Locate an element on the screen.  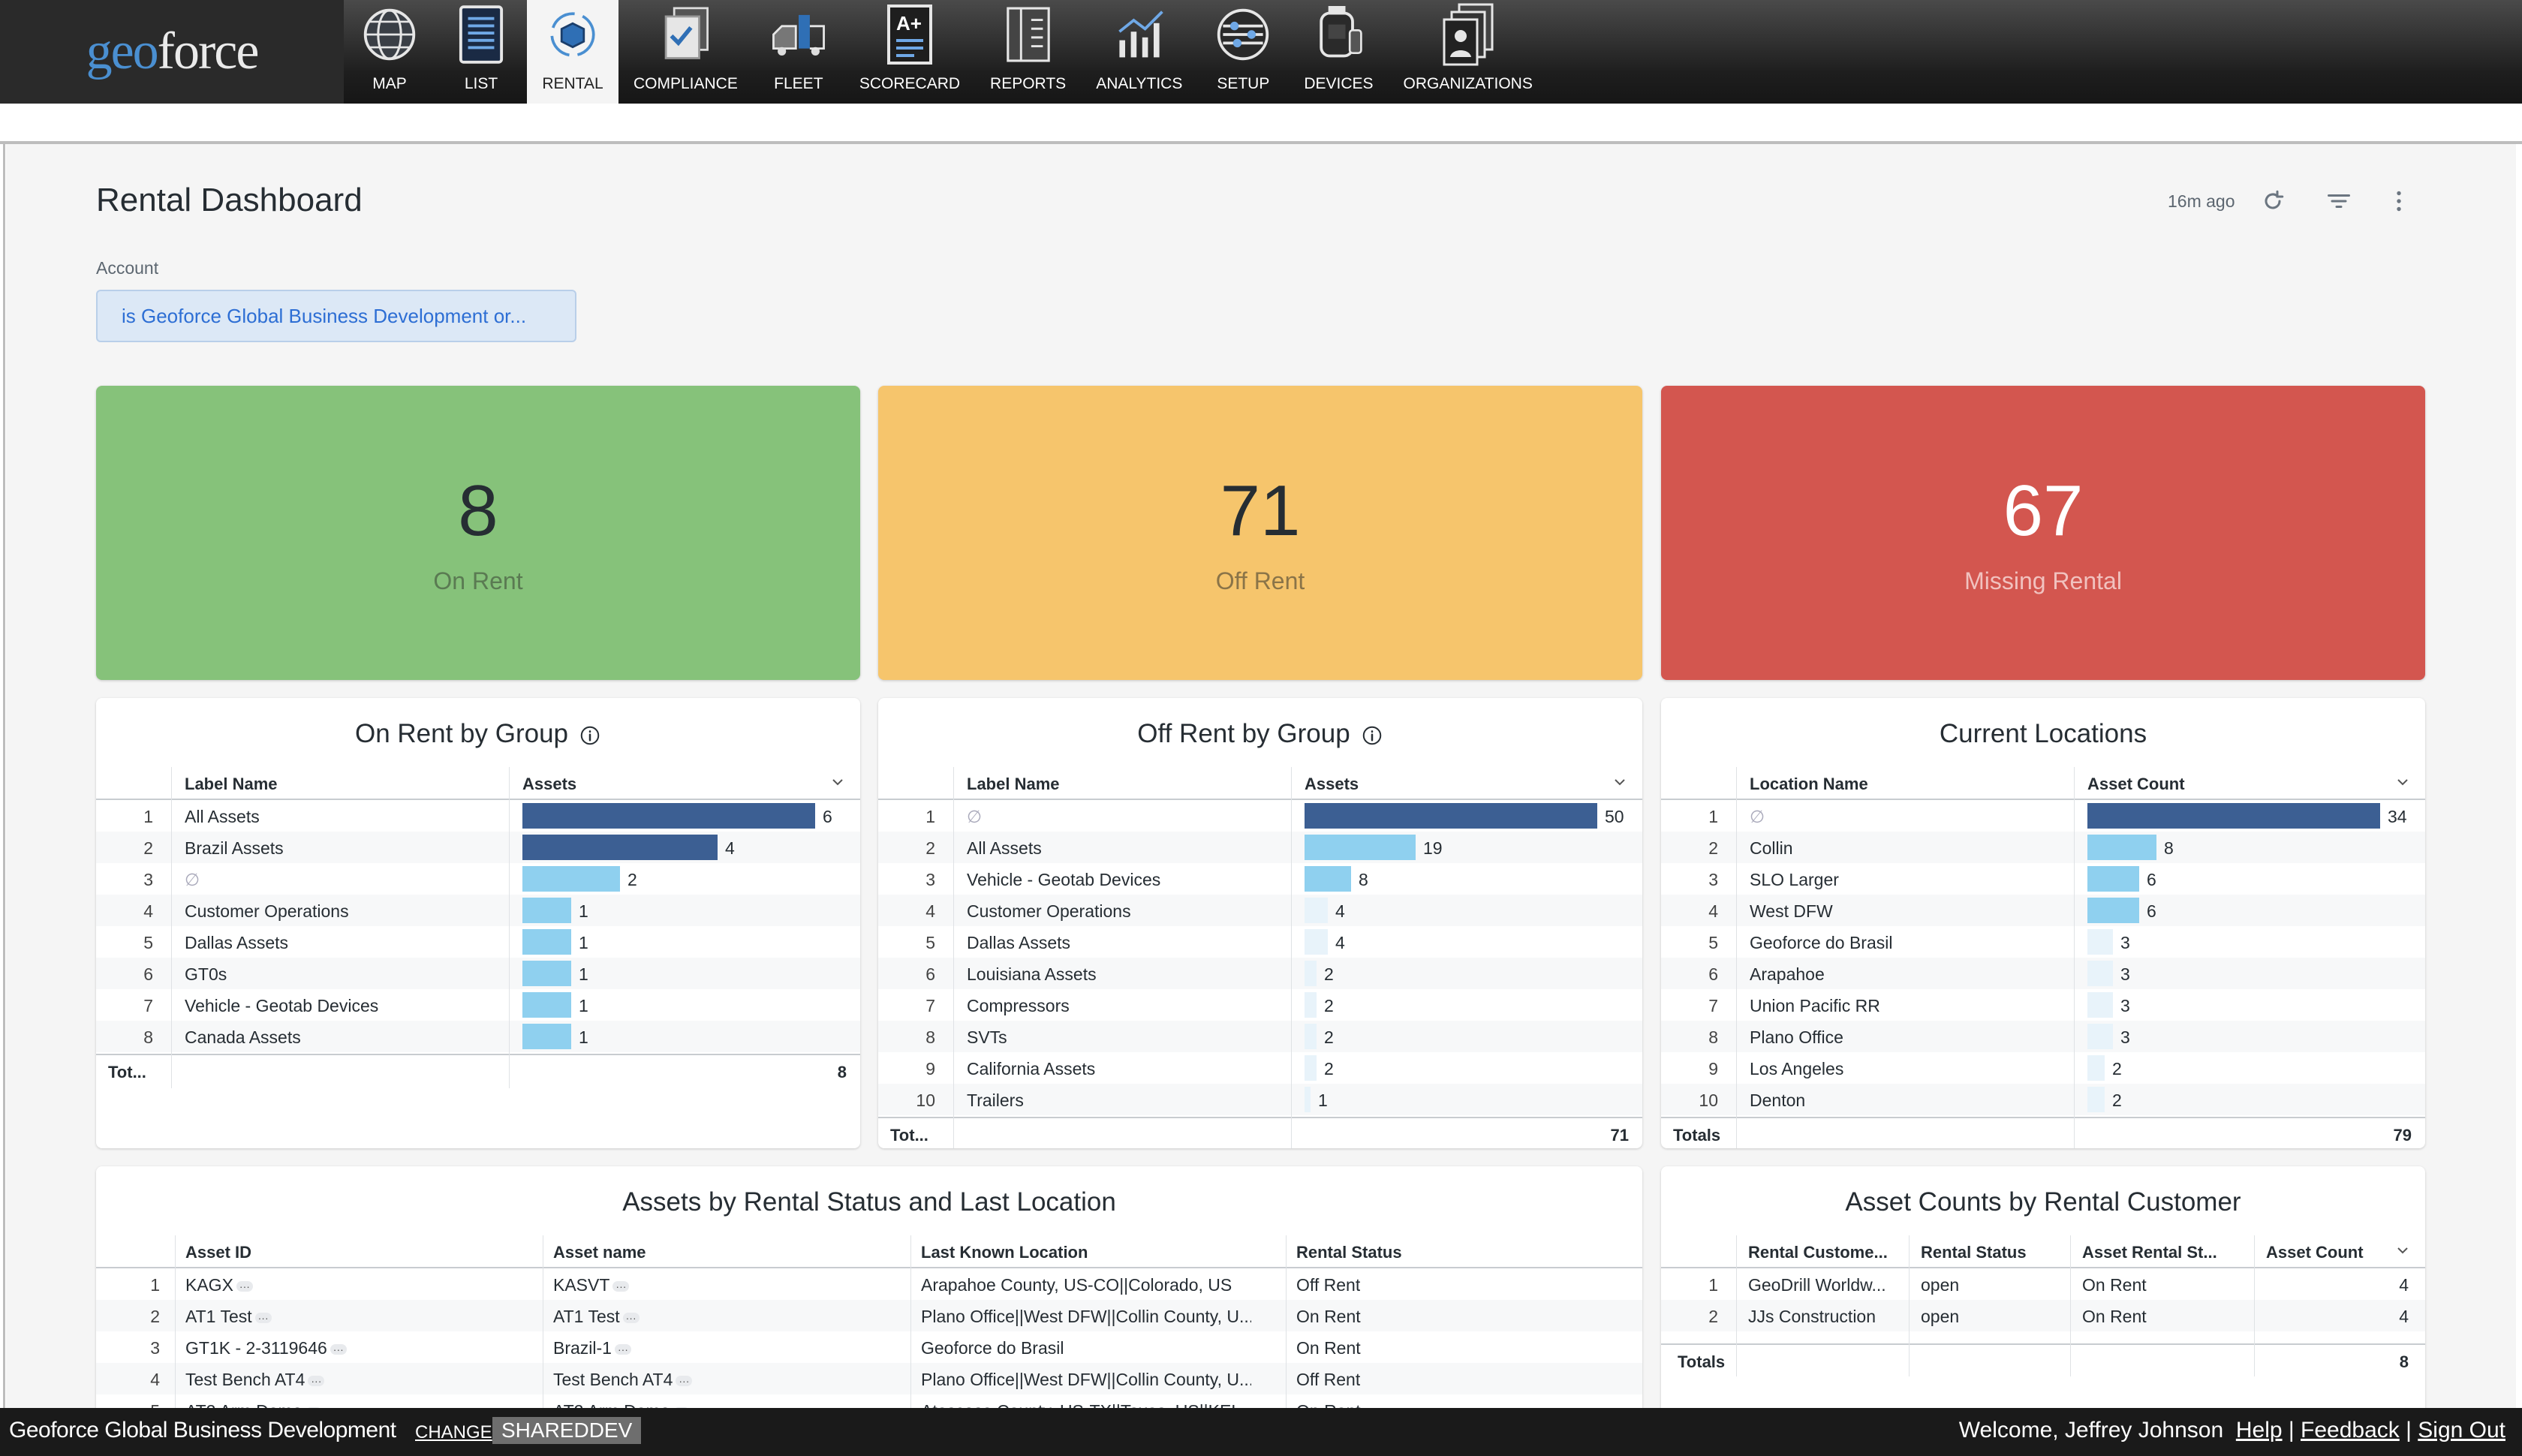
rental-icon is located at coordinates (572, 35).